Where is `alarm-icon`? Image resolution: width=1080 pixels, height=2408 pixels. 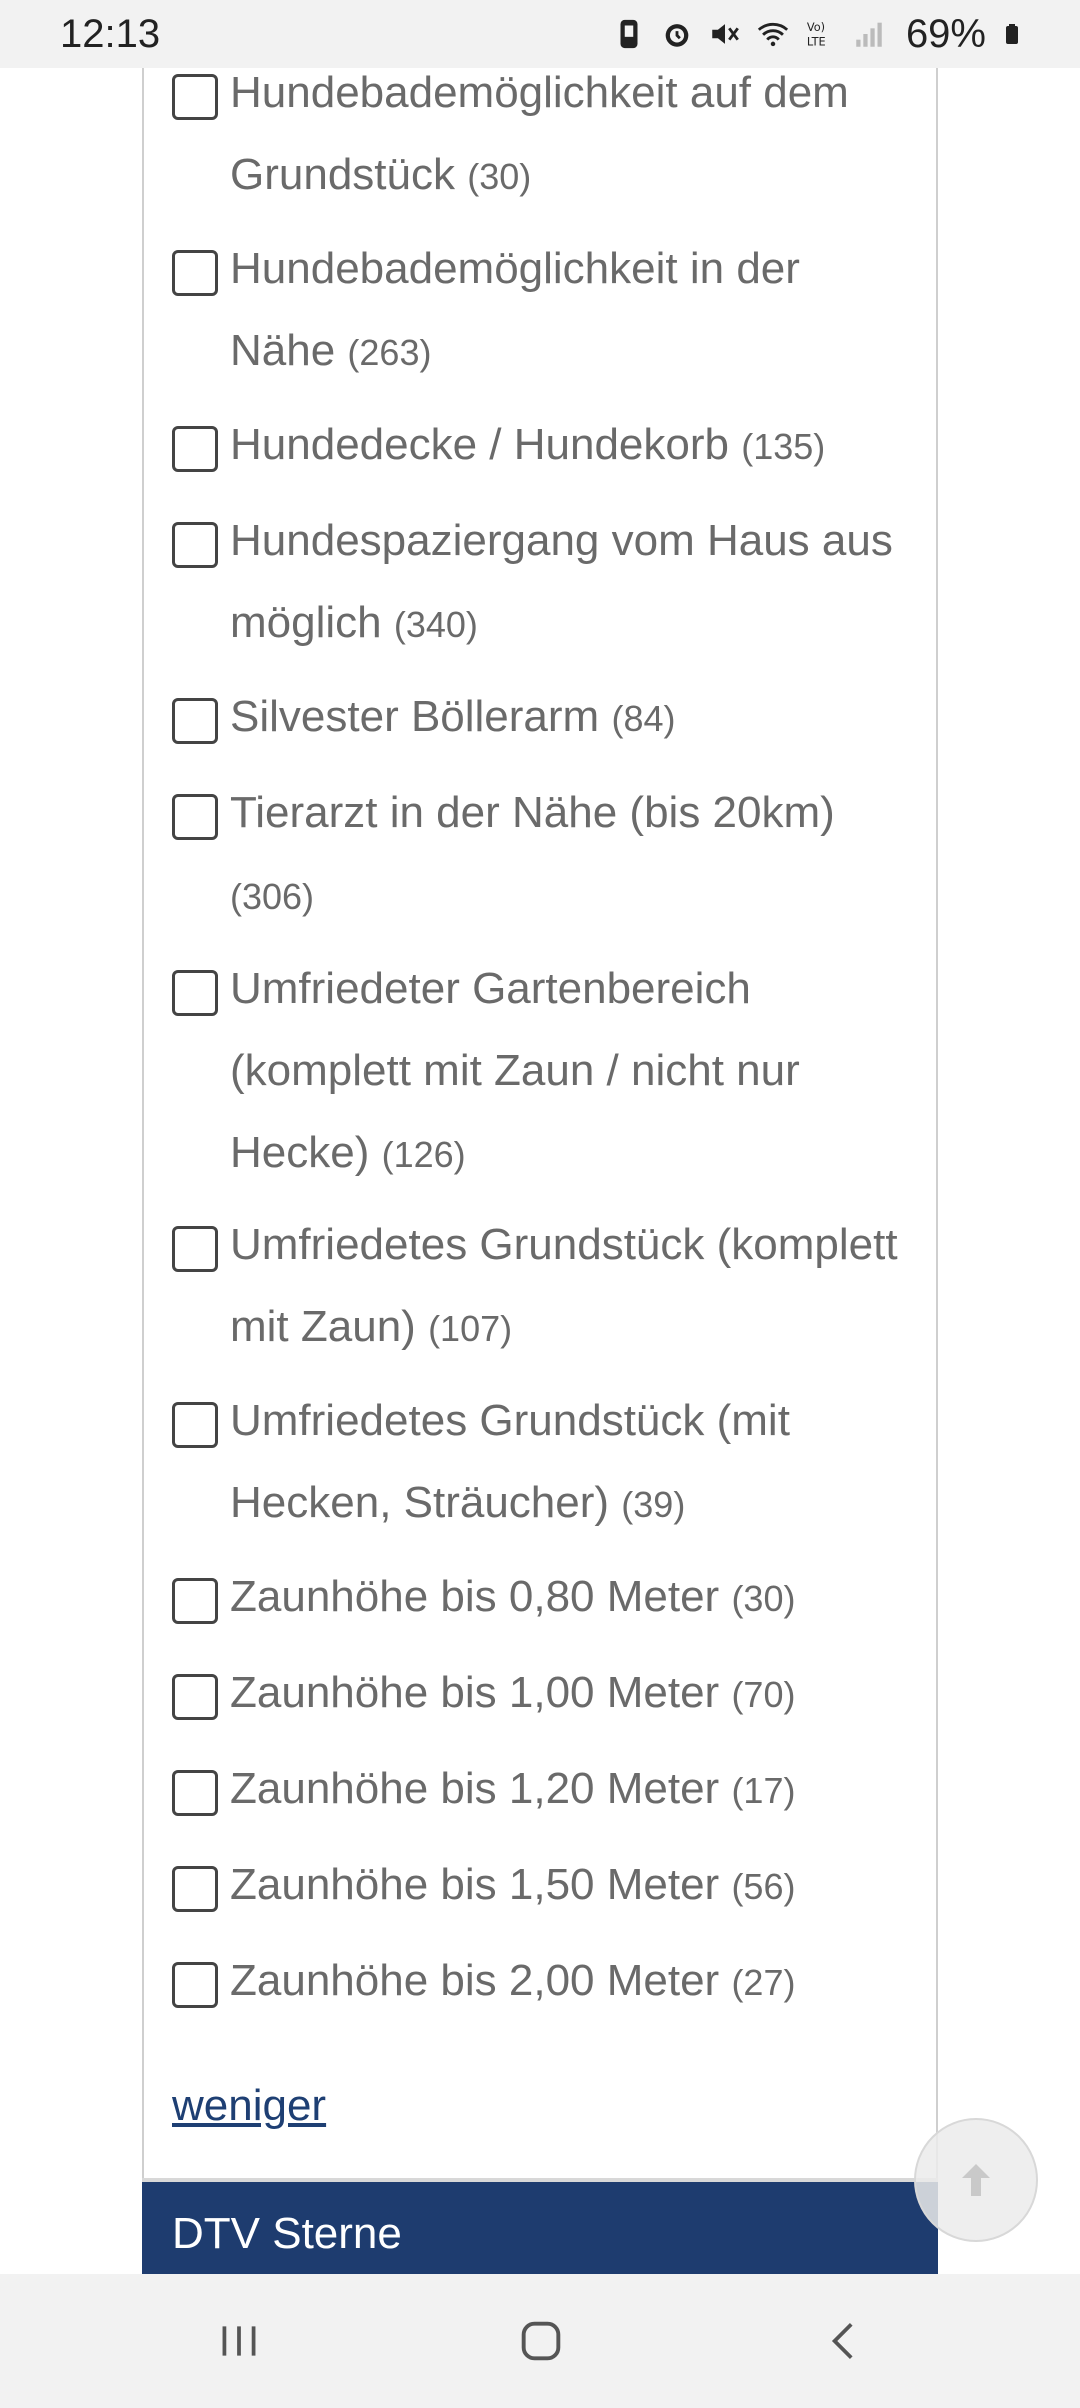 alarm-icon is located at coordinates (677, 35).